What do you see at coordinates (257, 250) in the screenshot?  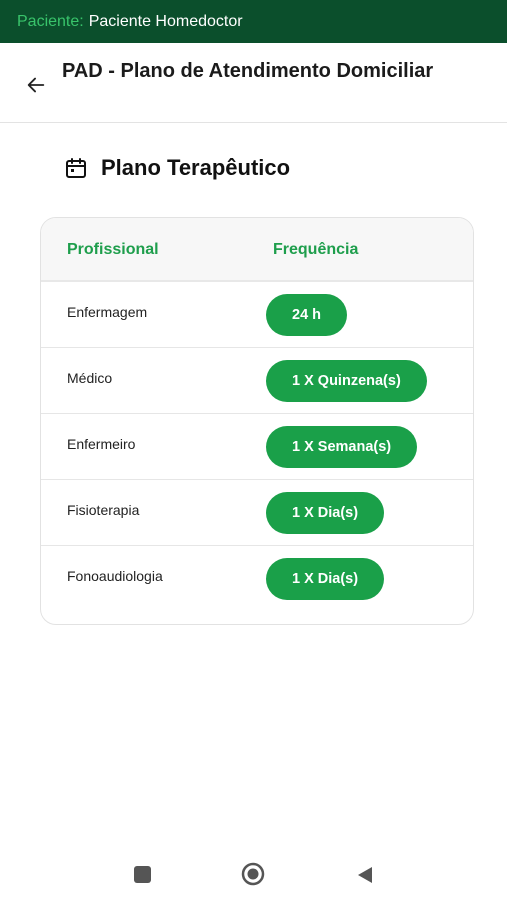 I see `table-header: Profissional Frequência` at bounding box center [257, 250].